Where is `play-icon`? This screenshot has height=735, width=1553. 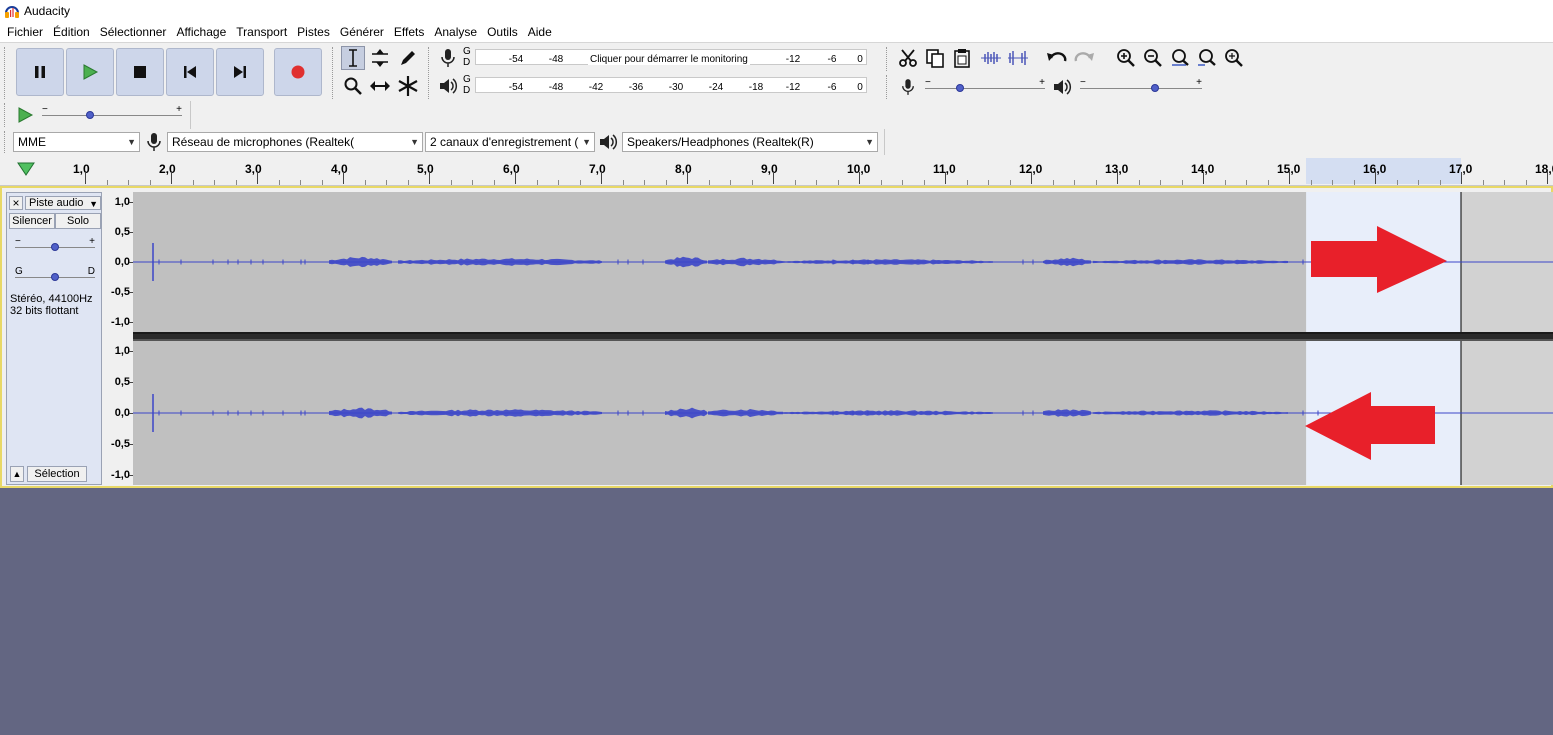 play-icon is located at coordinates (91, 72).